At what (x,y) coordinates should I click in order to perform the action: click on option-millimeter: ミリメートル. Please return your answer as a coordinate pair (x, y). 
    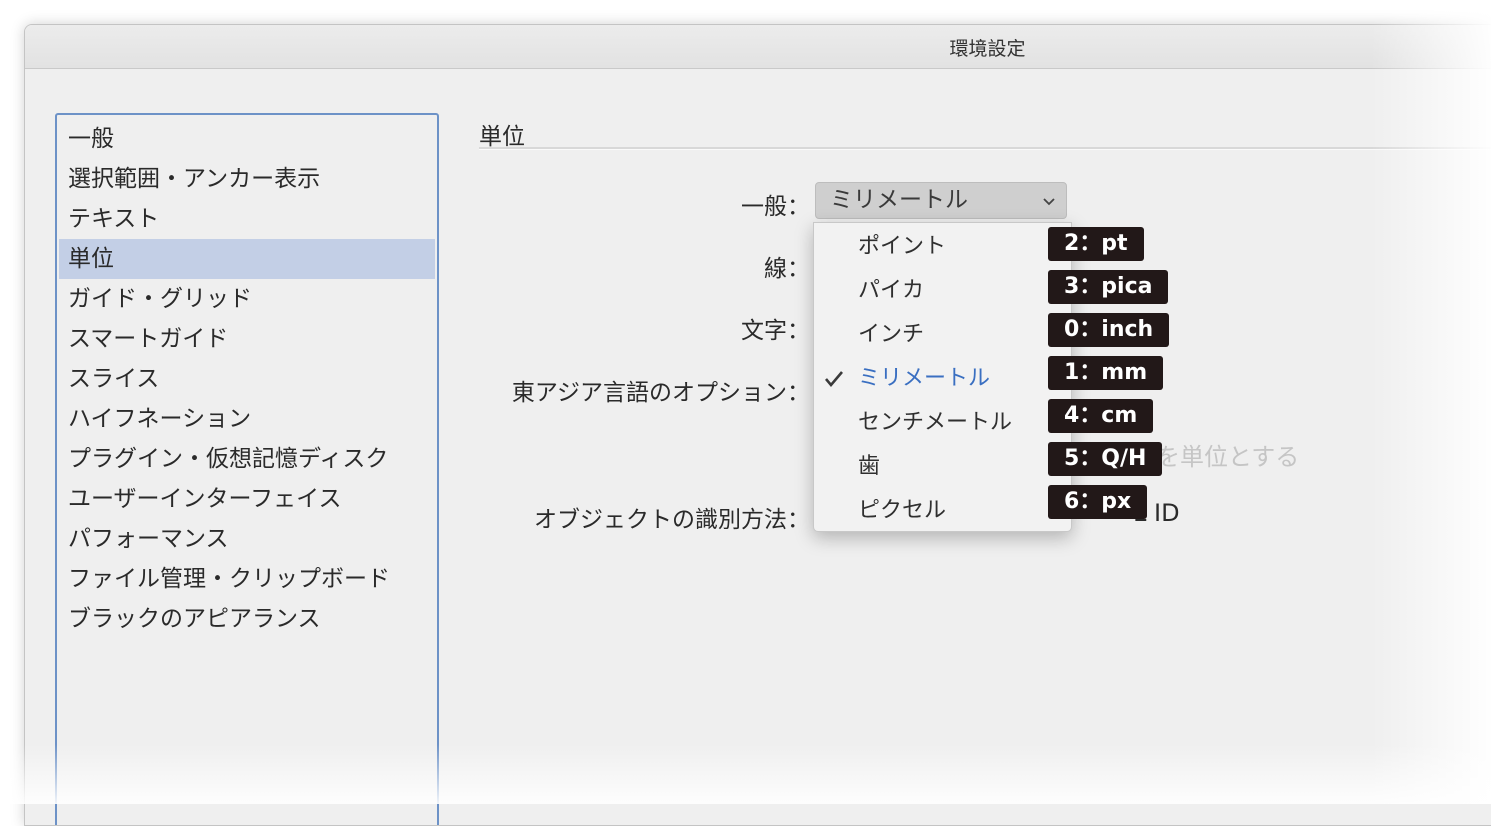
    Looking at the image, I should click on (941, 379).